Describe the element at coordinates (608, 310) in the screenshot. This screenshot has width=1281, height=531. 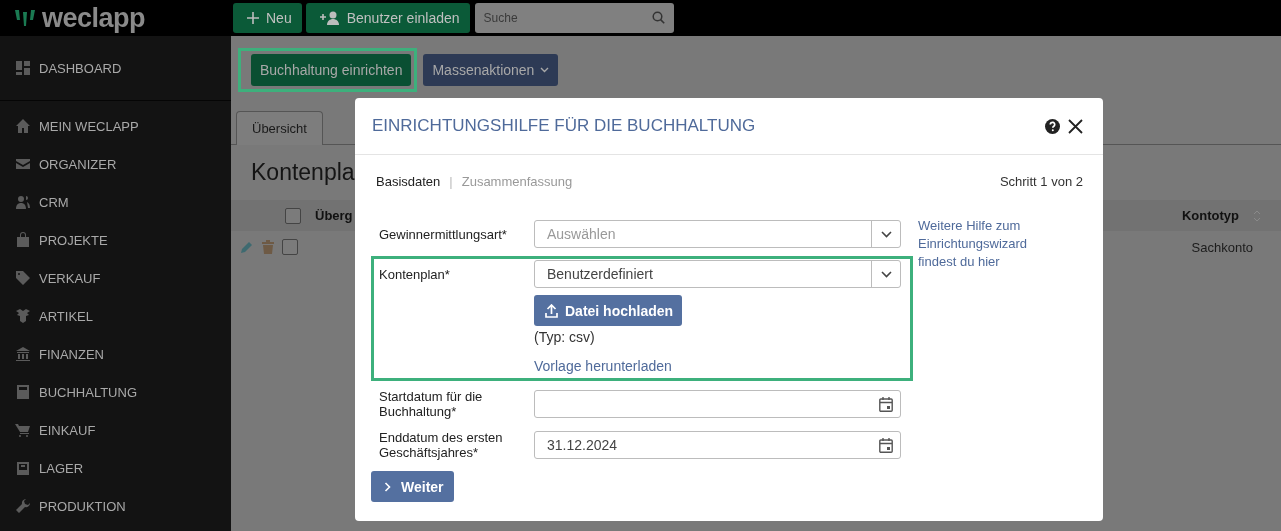
I see `upload-button: Datei hochladen` at that location.